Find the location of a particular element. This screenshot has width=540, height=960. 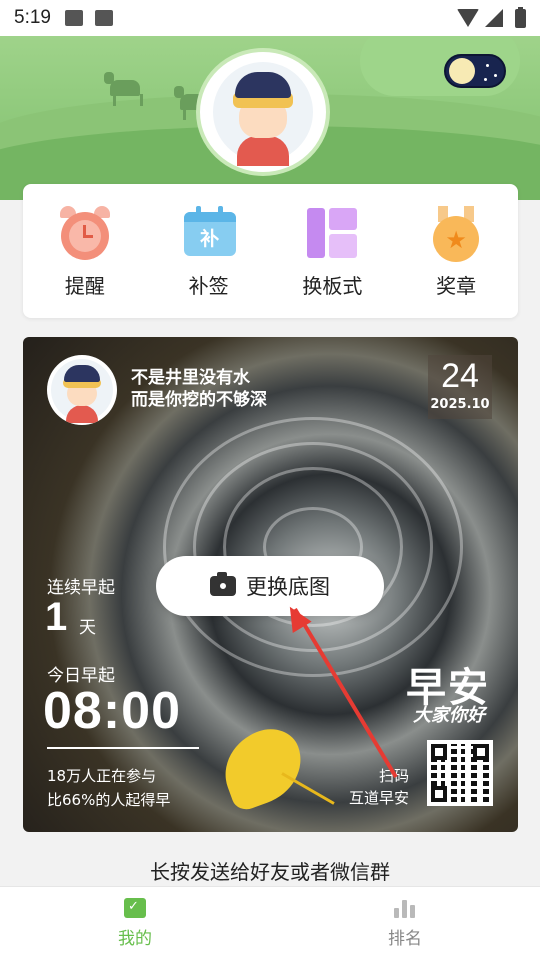

nav-item-mine: 我的 is located at coordinates (135, 923).